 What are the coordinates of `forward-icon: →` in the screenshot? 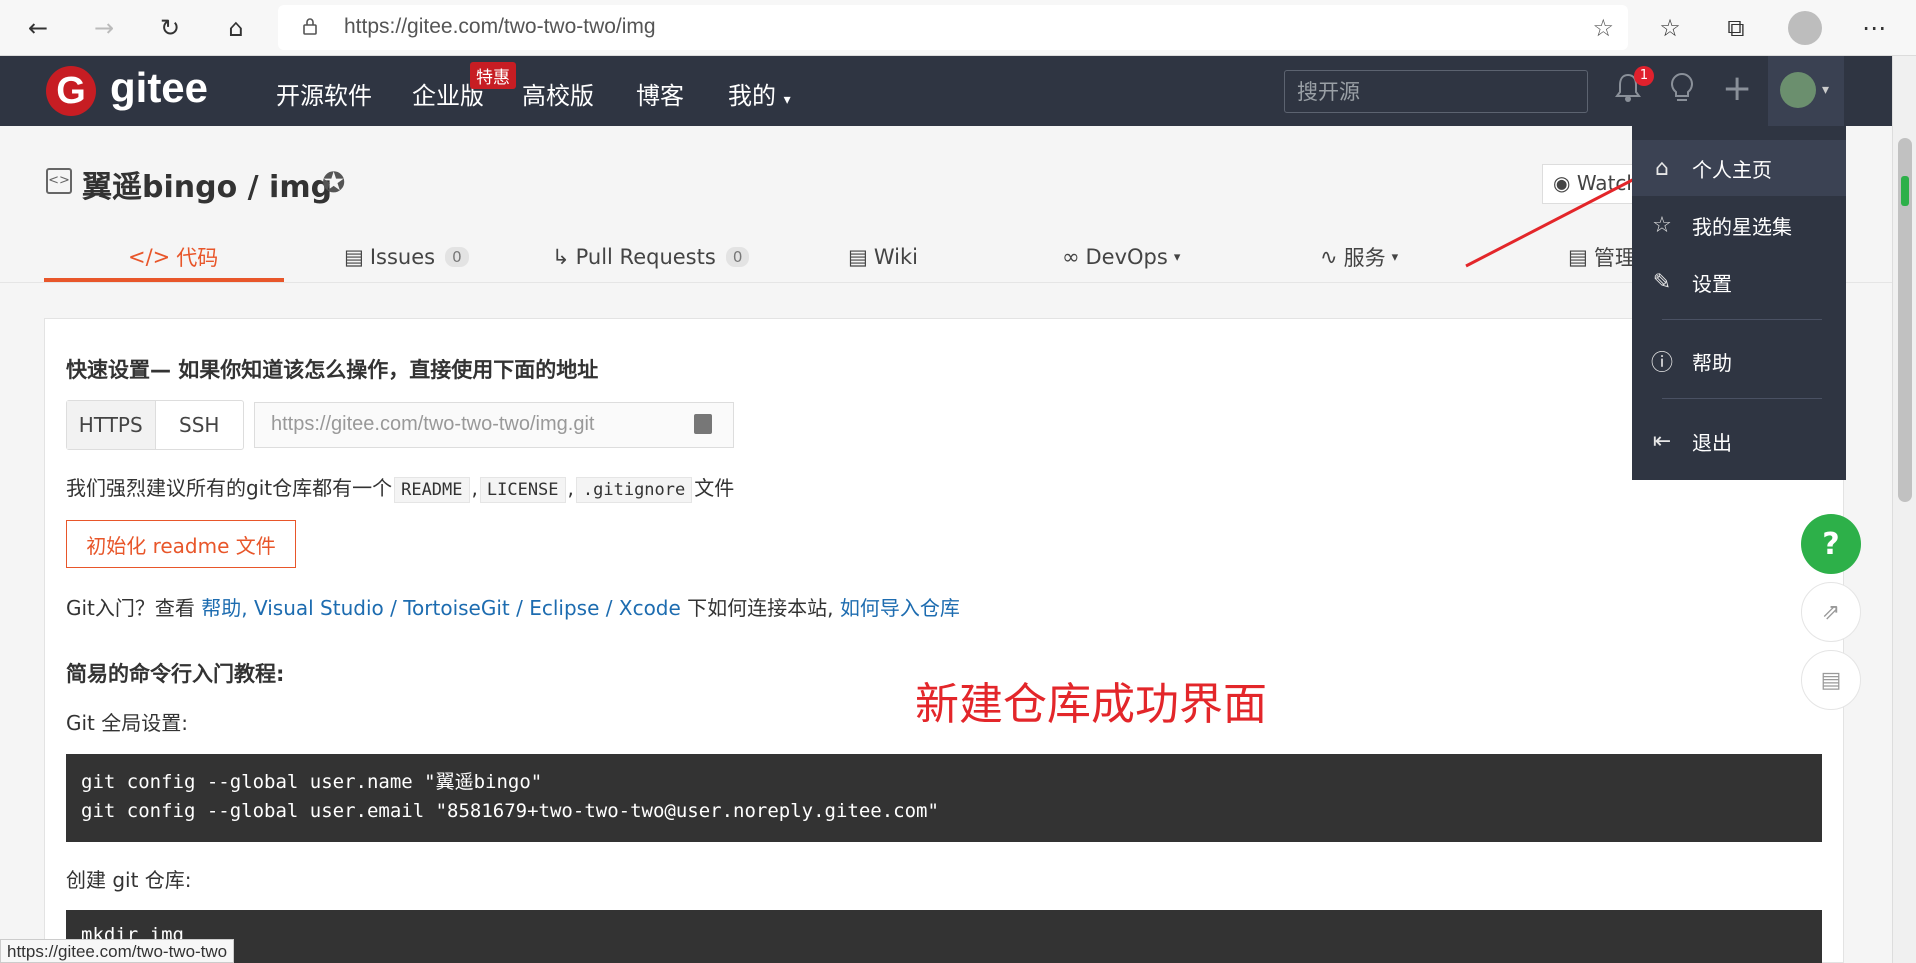 It's located at (104, 28).